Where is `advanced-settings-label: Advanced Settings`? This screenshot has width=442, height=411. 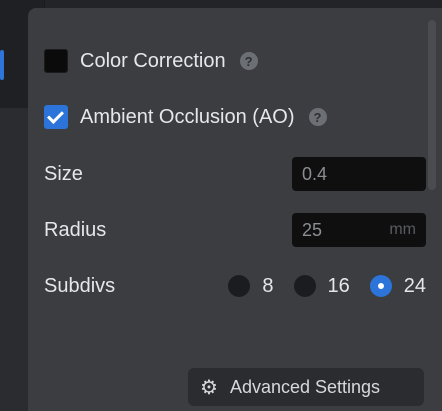
advanced-settings-label: Advanced Settings is located at coordinates (305, 386).